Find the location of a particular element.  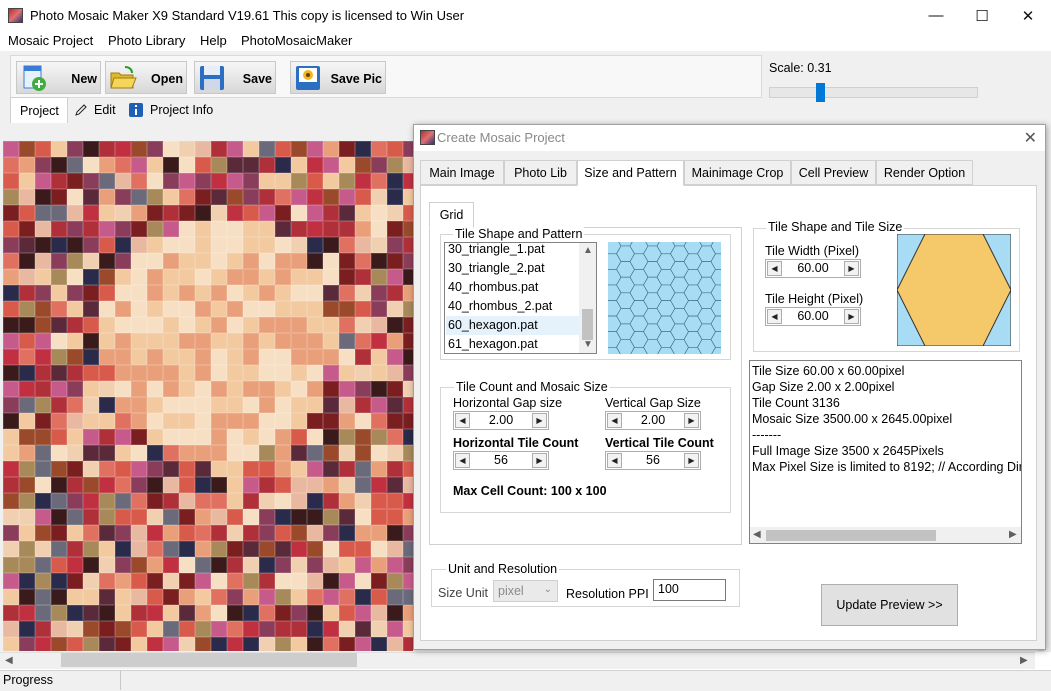

pattern-item: 30_triangle_2.pat is located at coordinates (496, 268).